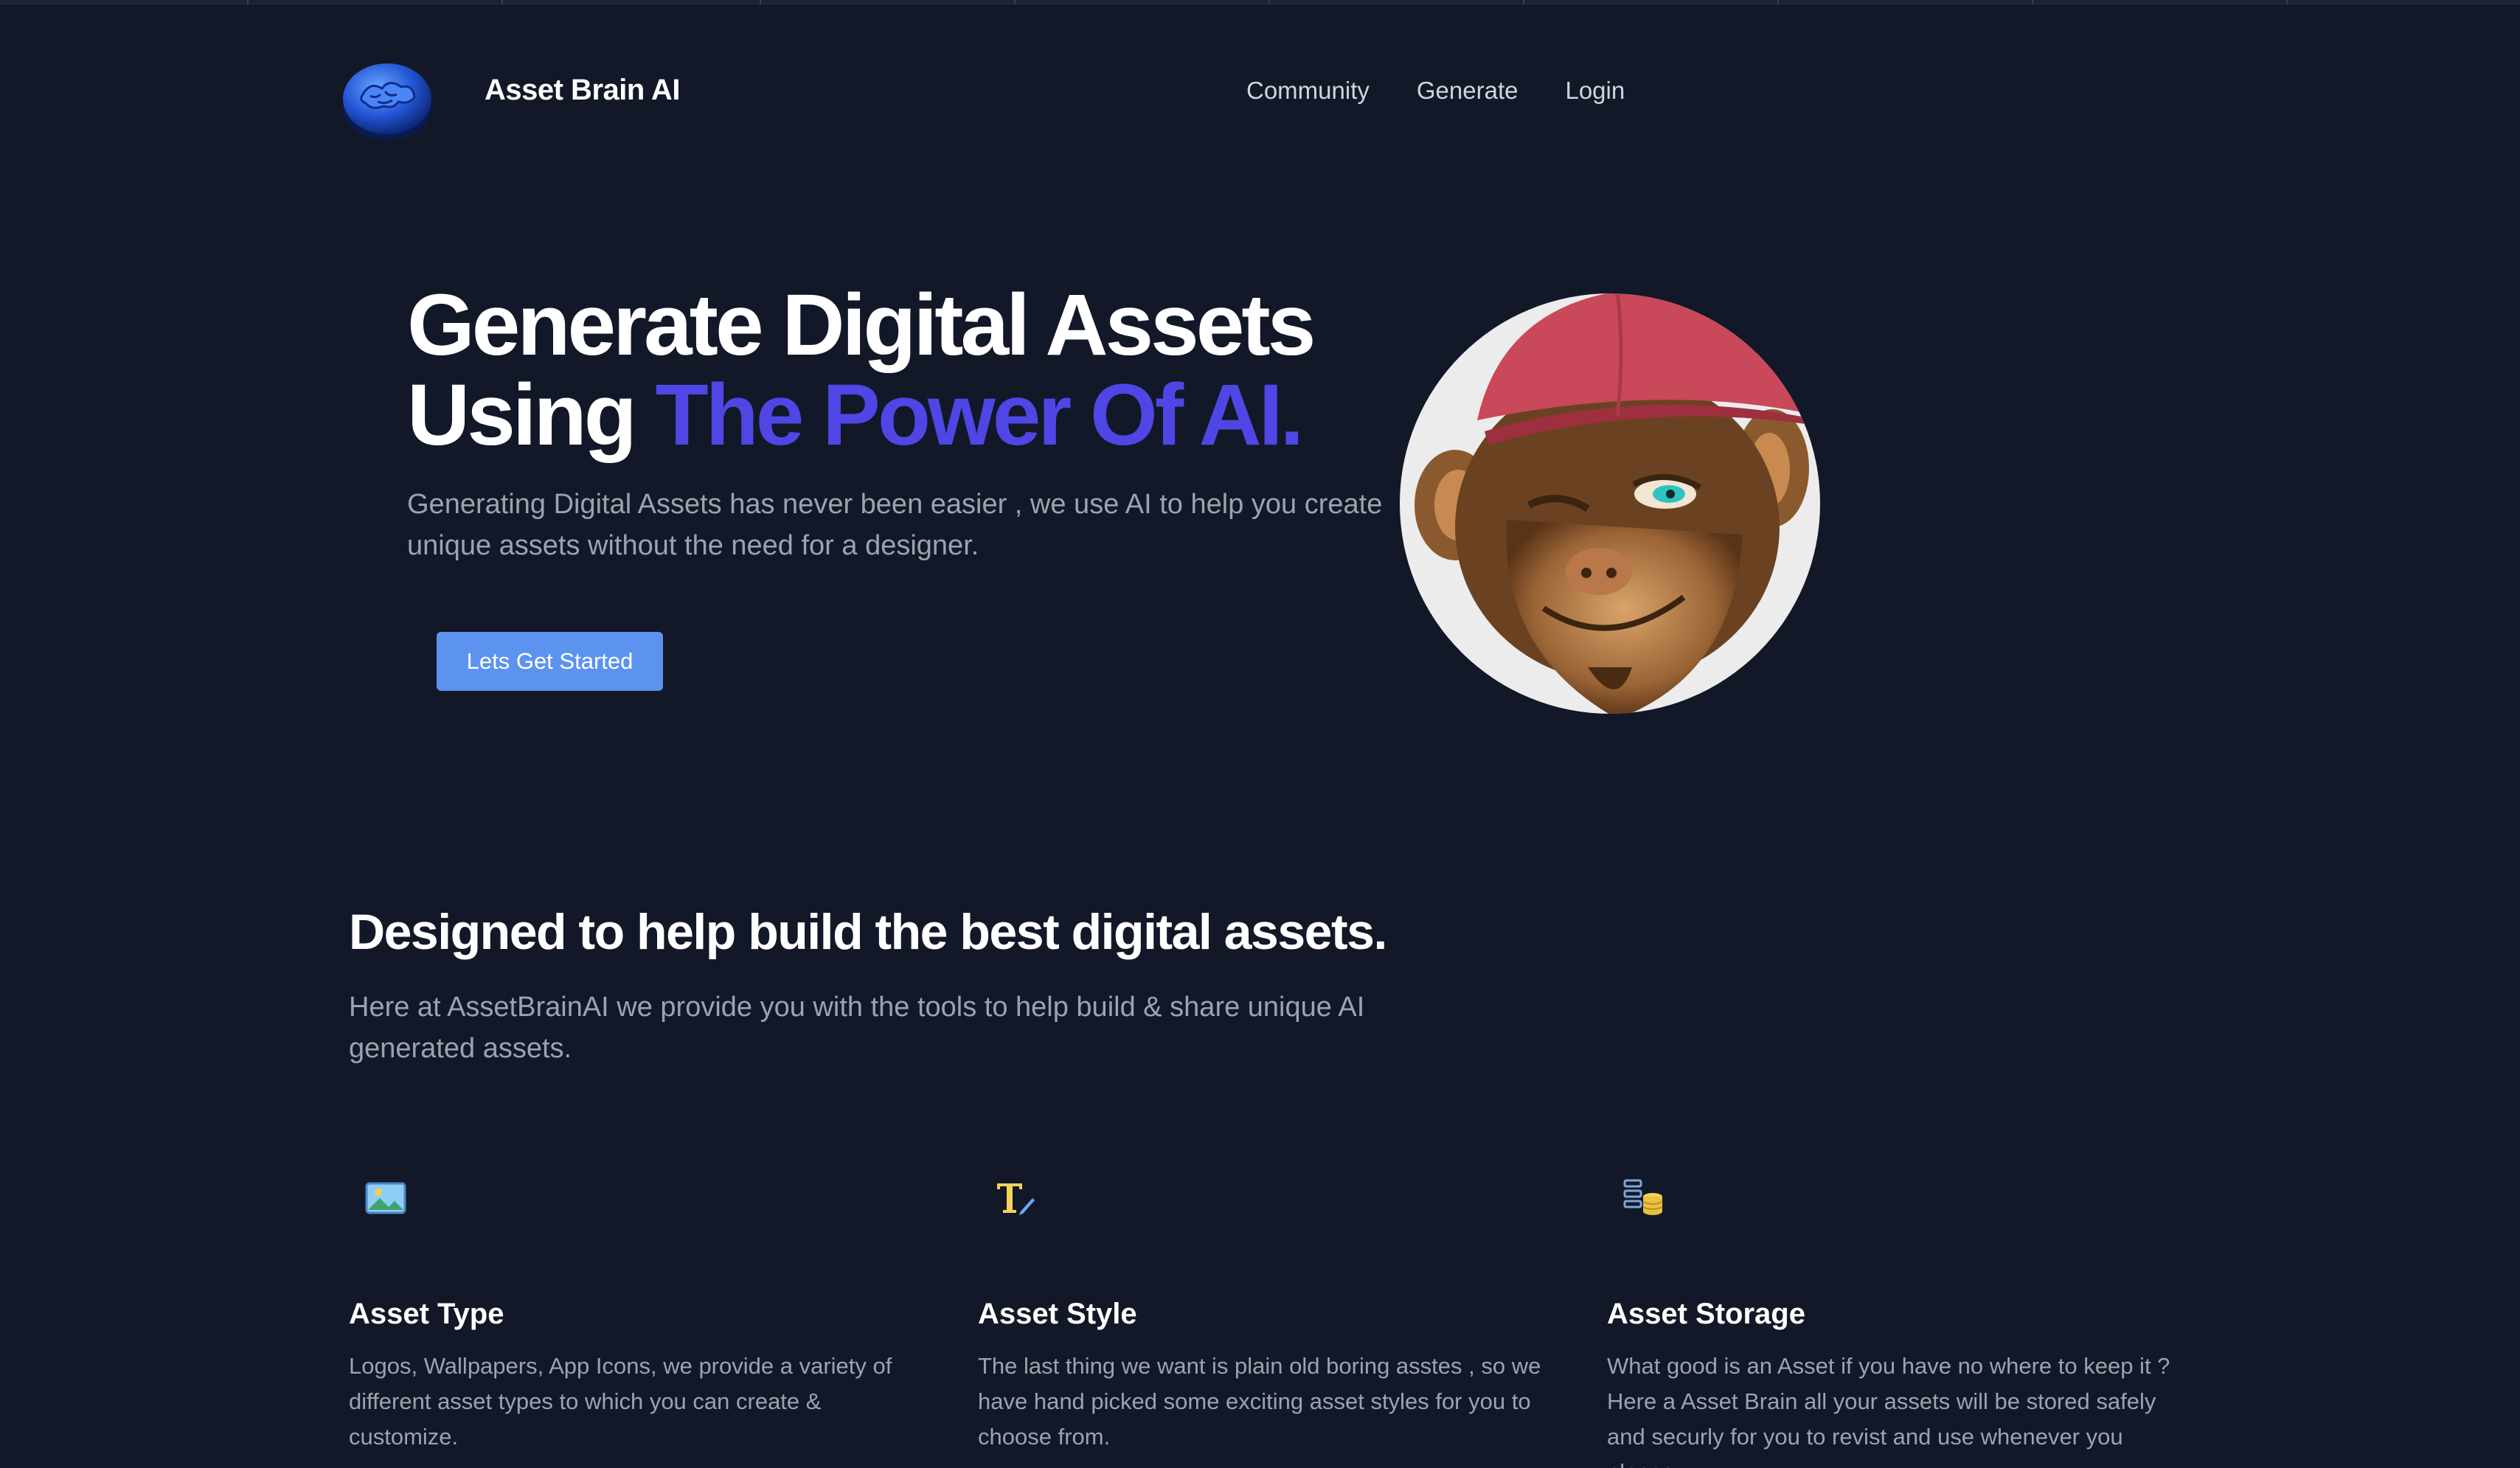 This screenshot has height=1468, width=2520. Describe the element at coordinates (426, 1314) in the screenshot. I see `feature-title: Asset Type` at that location.